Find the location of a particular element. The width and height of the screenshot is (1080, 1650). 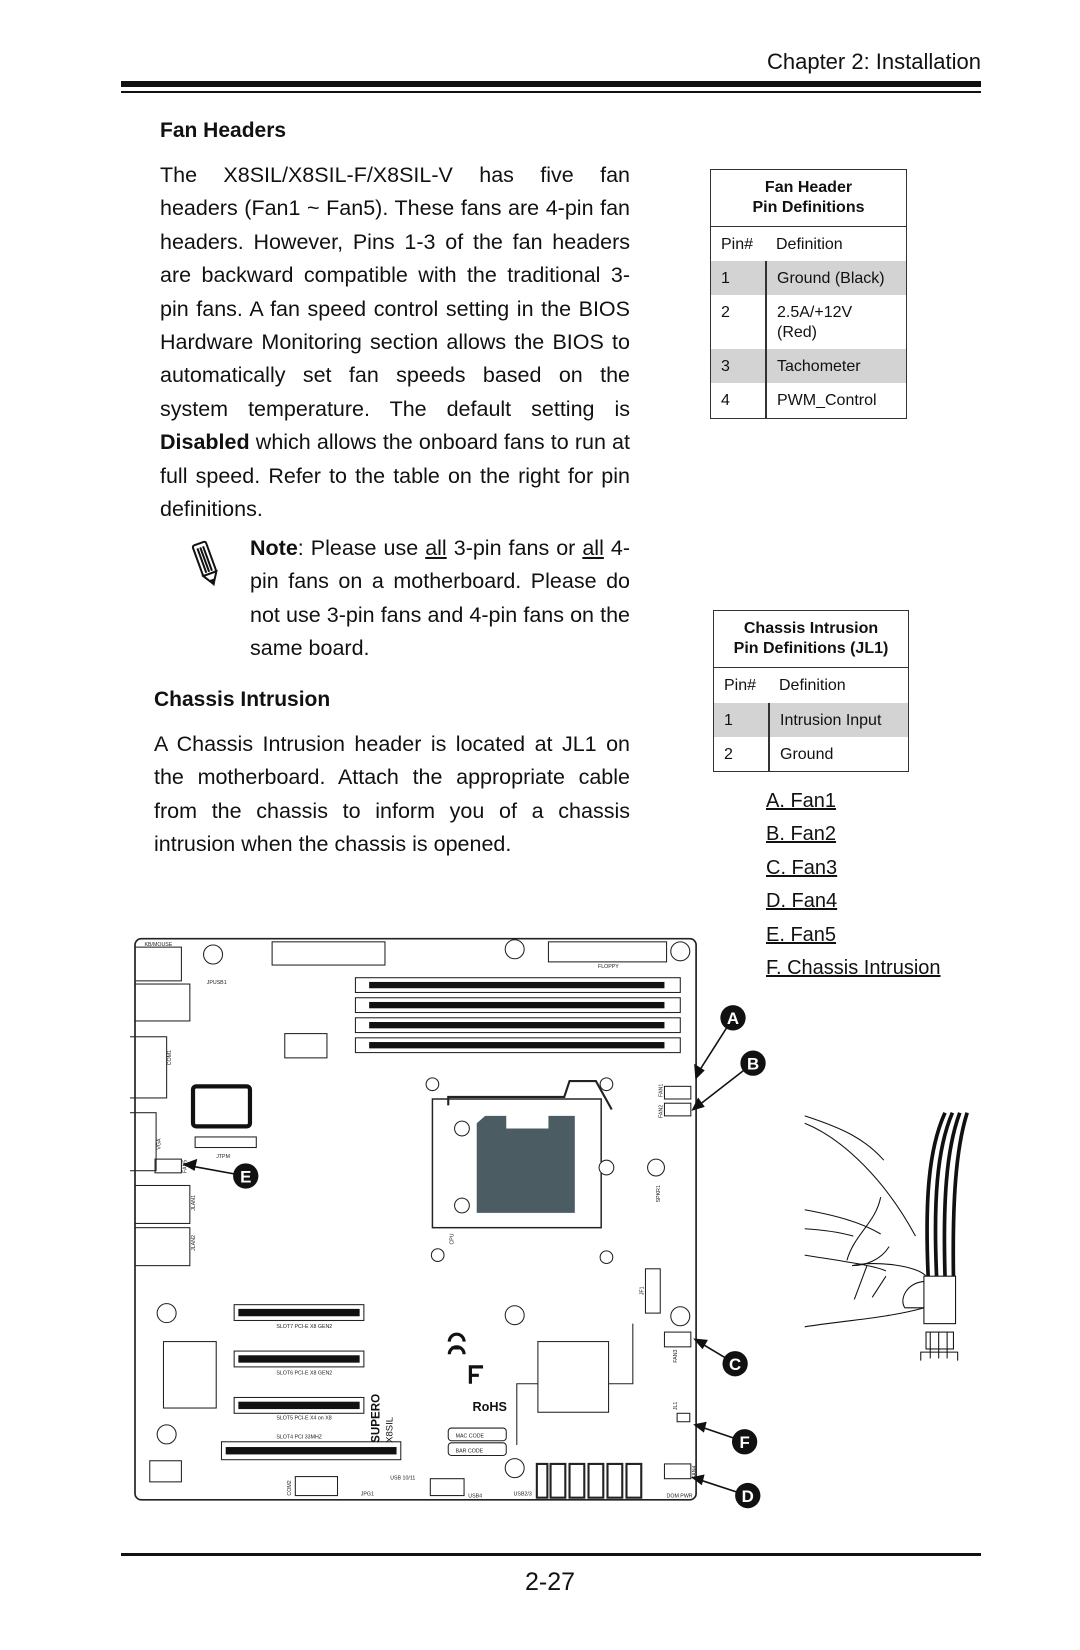

definition-cell: 2.5A/+12V (Red) is located at coordinates (836, 321).